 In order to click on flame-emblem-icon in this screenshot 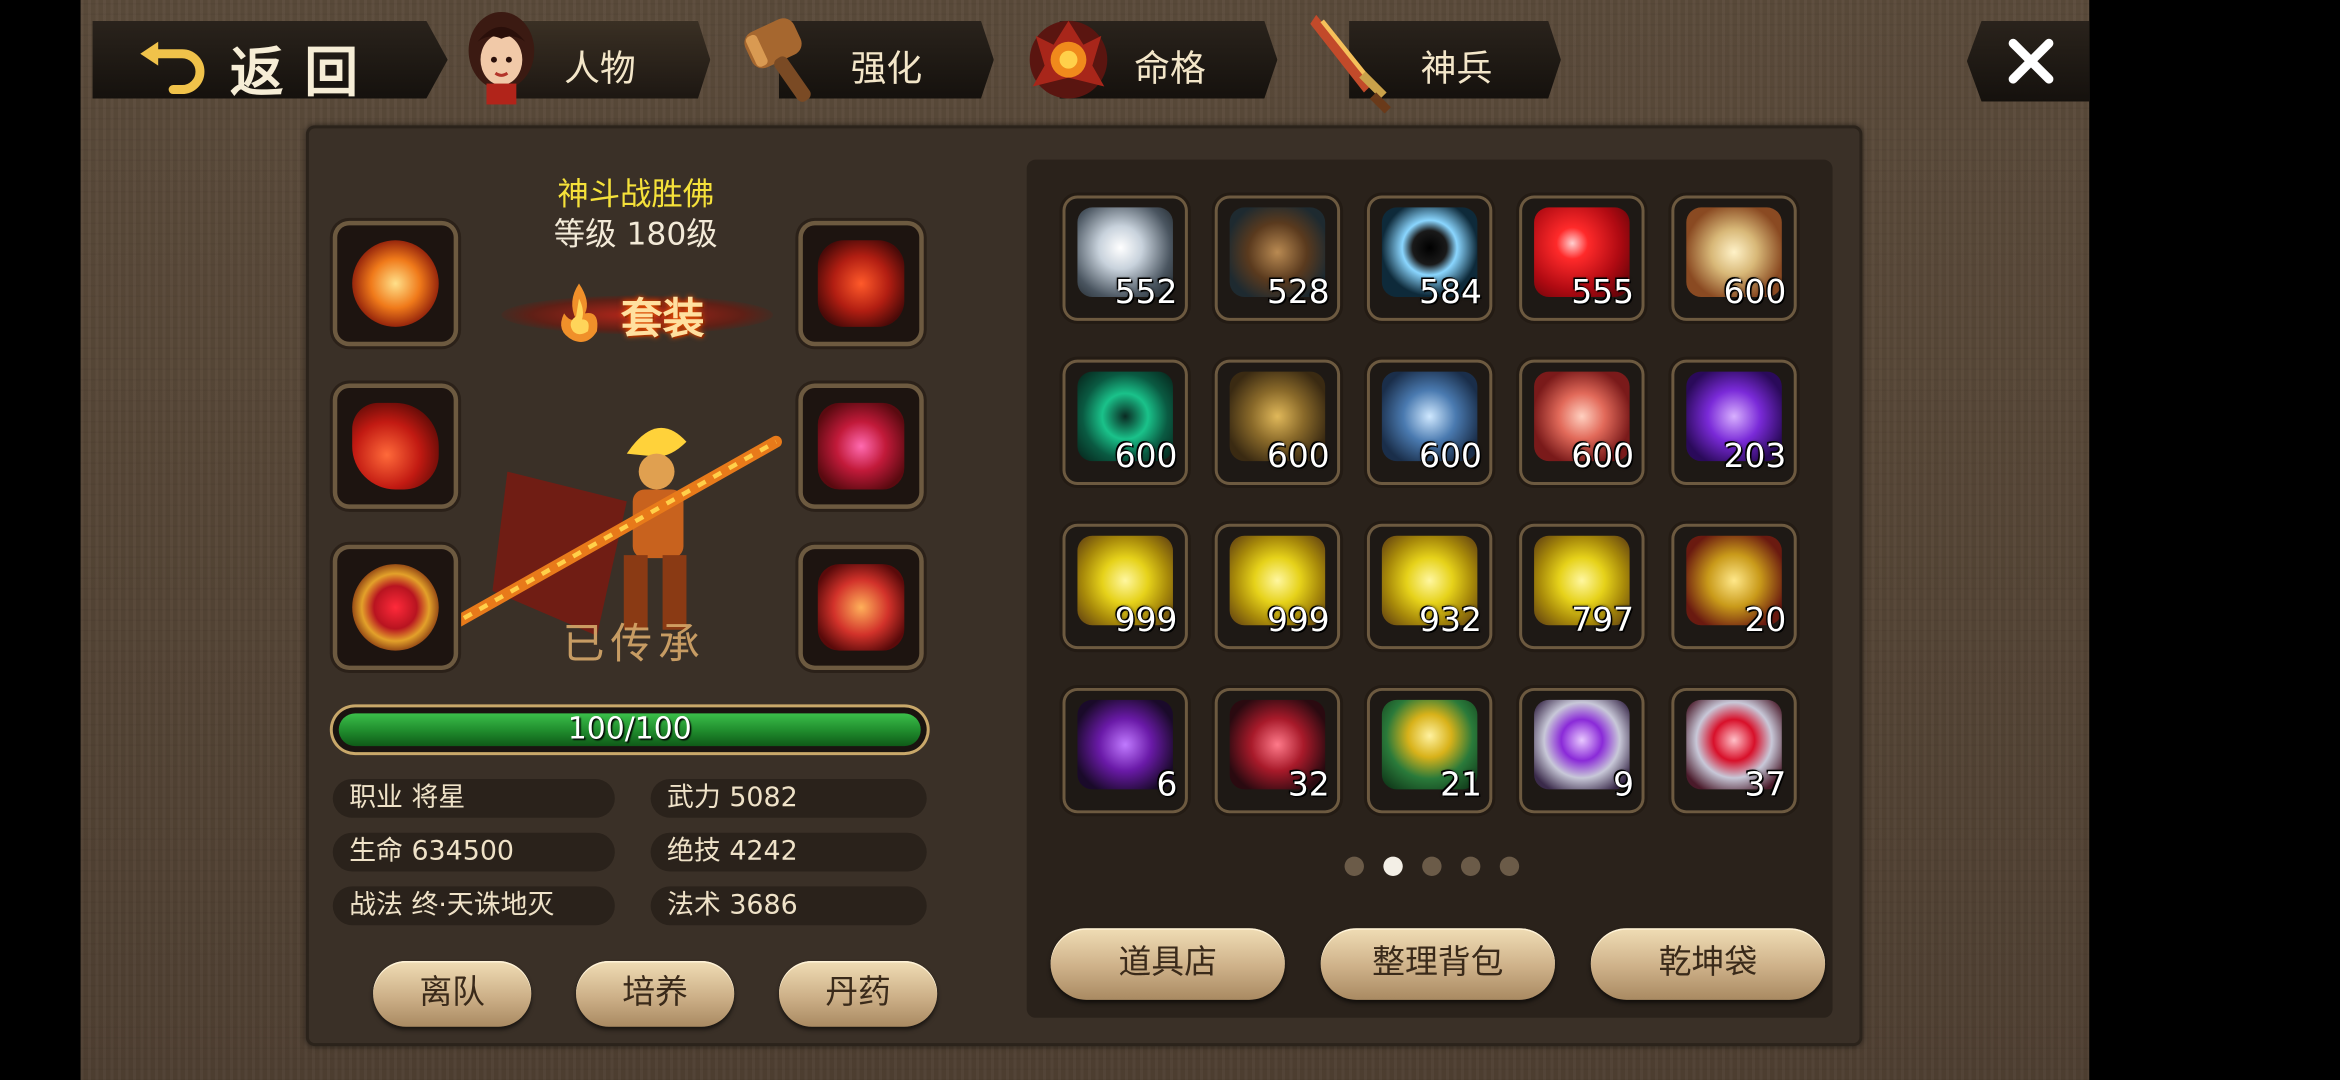, I will do `click(579, 312)`.